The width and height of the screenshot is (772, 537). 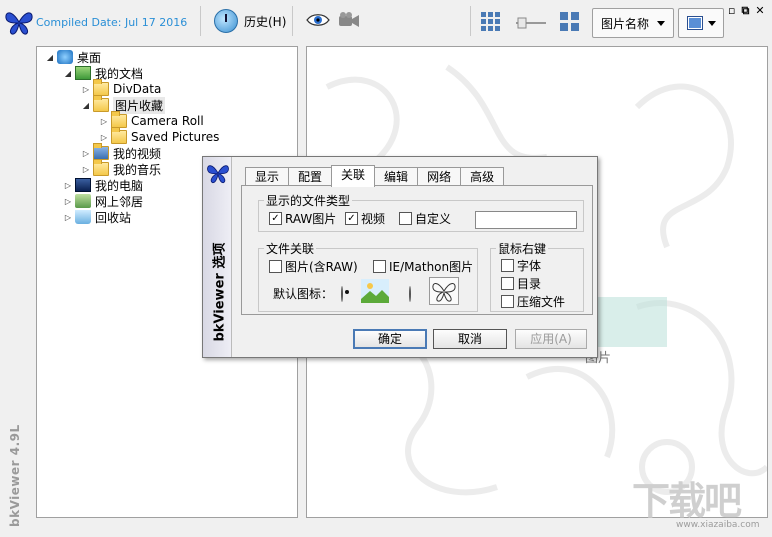 I want to click on pictures-raw-label: 图片(含RAW), so click(x=321, y=267).